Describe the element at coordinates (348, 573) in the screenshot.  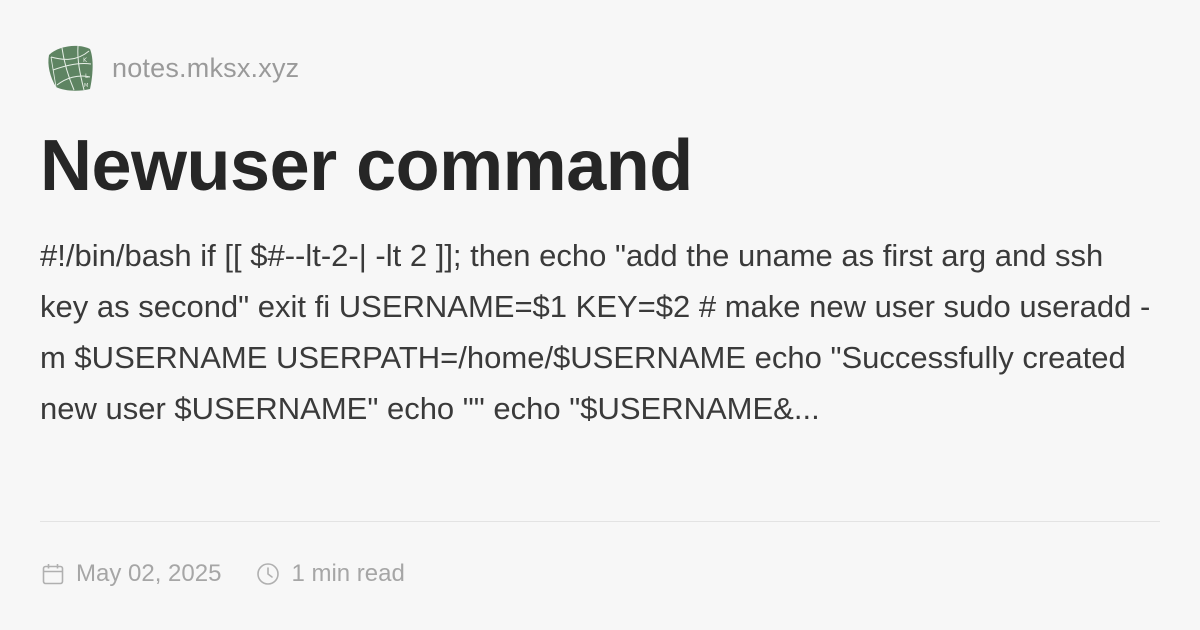
I see `post-read-time-label: 1 min read` at that location.